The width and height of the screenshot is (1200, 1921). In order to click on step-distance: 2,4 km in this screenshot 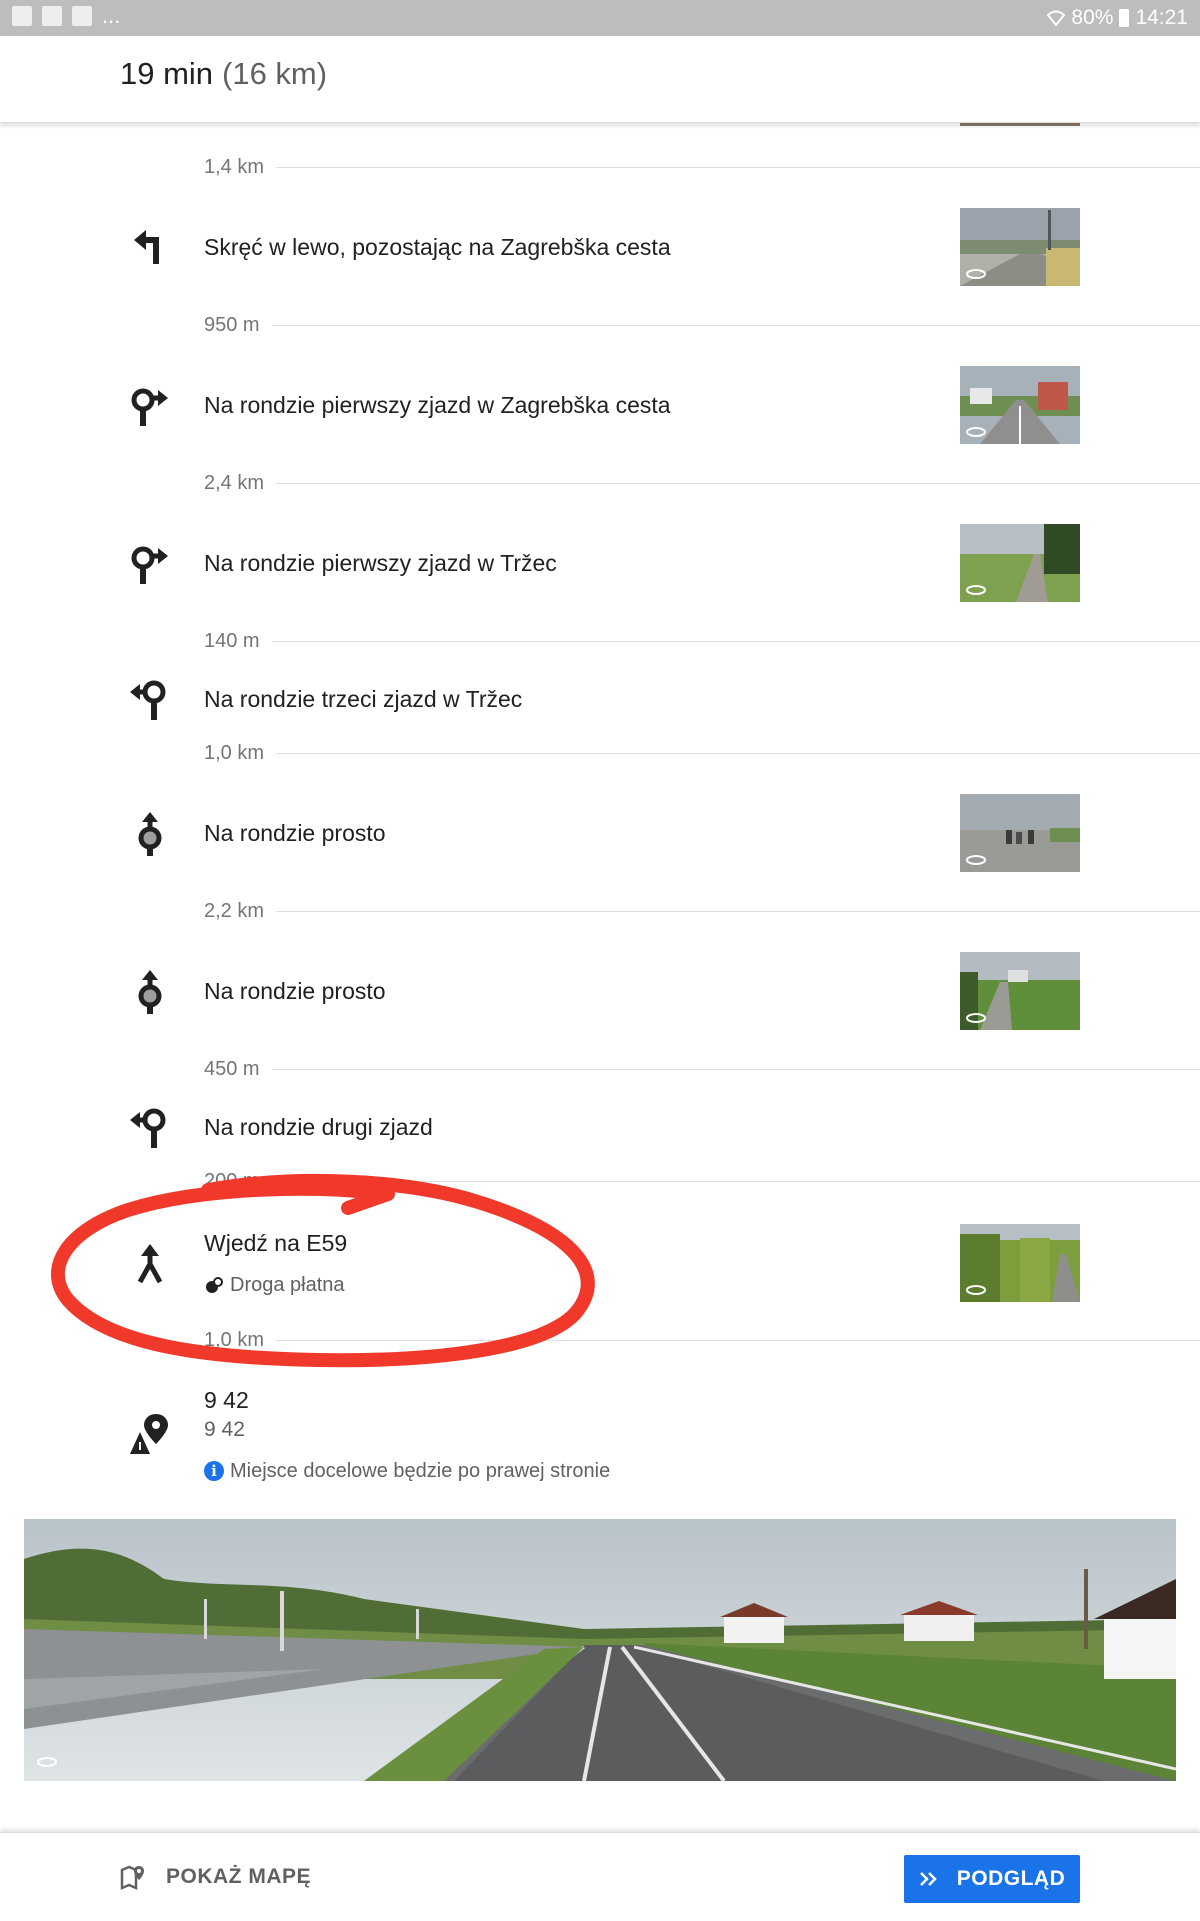, I will do `click(240, 483)`.